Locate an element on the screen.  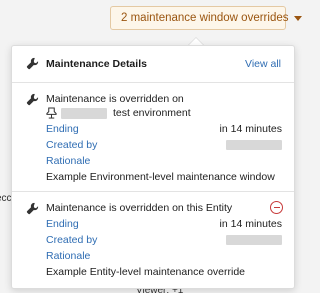
environment-icon is located at coordinates (51, 113).